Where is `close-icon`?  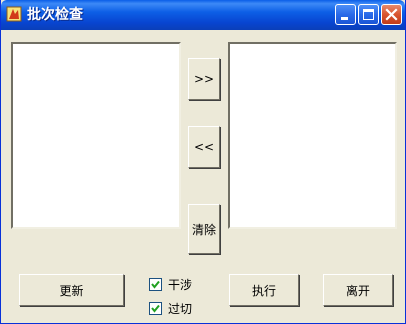 close-icon is located at coordinates (391, 14).